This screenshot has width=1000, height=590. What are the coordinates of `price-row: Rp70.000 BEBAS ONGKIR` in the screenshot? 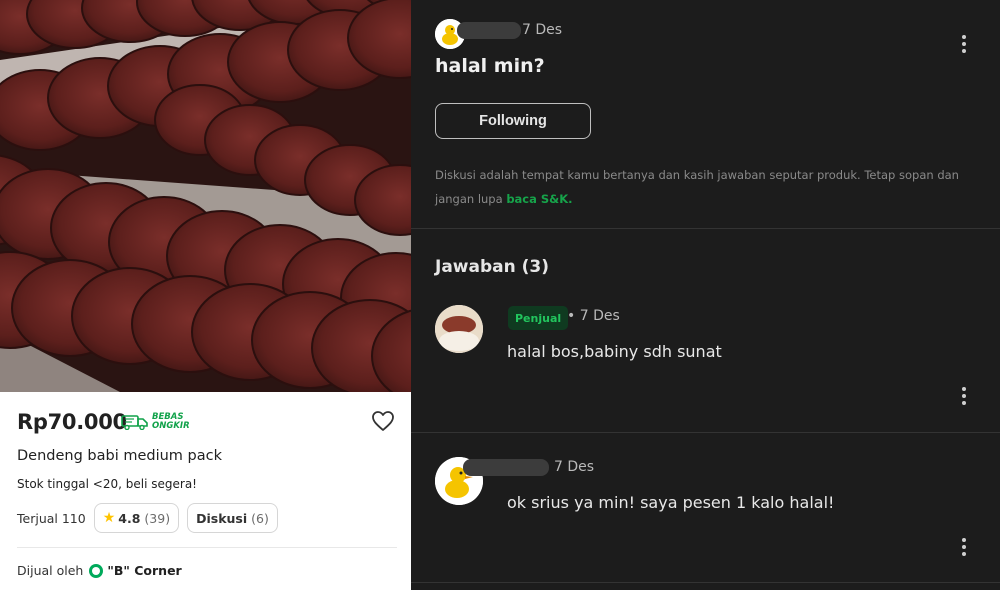 It's located at (207, 423).